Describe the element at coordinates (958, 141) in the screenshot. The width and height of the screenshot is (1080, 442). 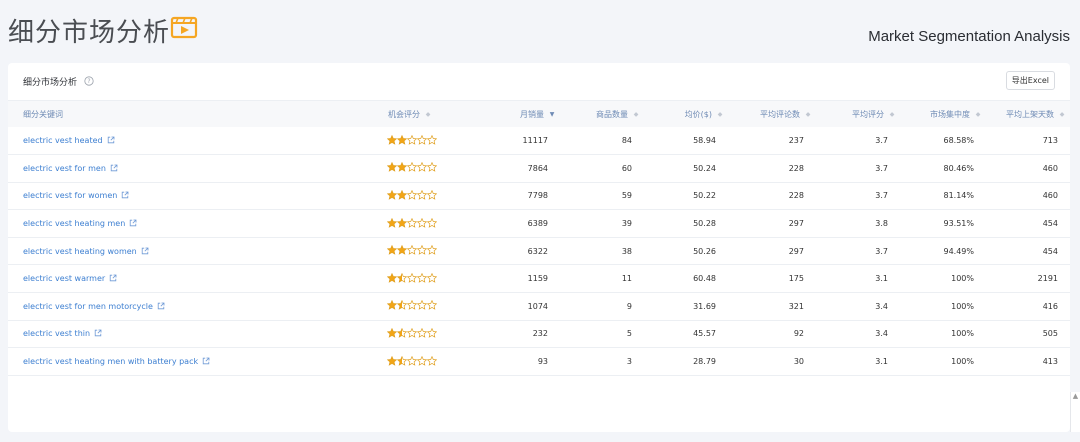
I see `concentration-cell: 68.58%` at that location.